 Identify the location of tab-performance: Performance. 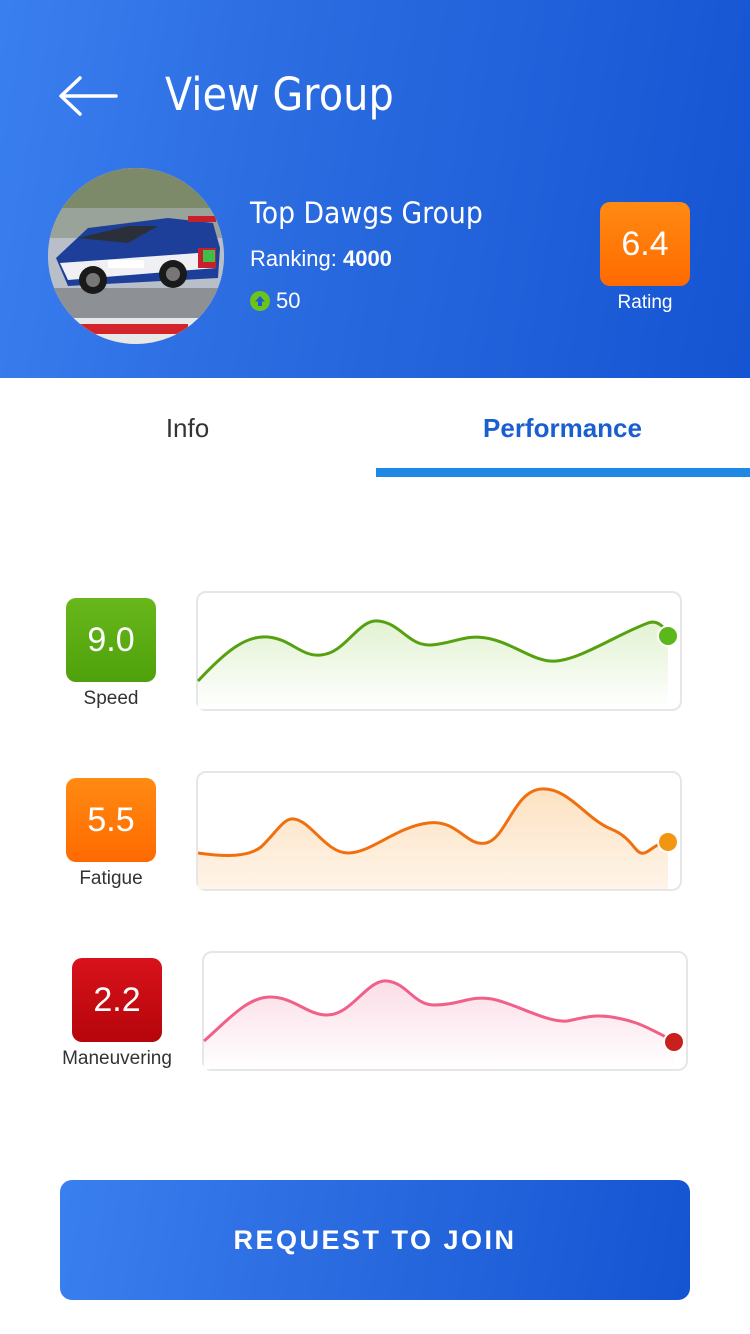
(562, 428).